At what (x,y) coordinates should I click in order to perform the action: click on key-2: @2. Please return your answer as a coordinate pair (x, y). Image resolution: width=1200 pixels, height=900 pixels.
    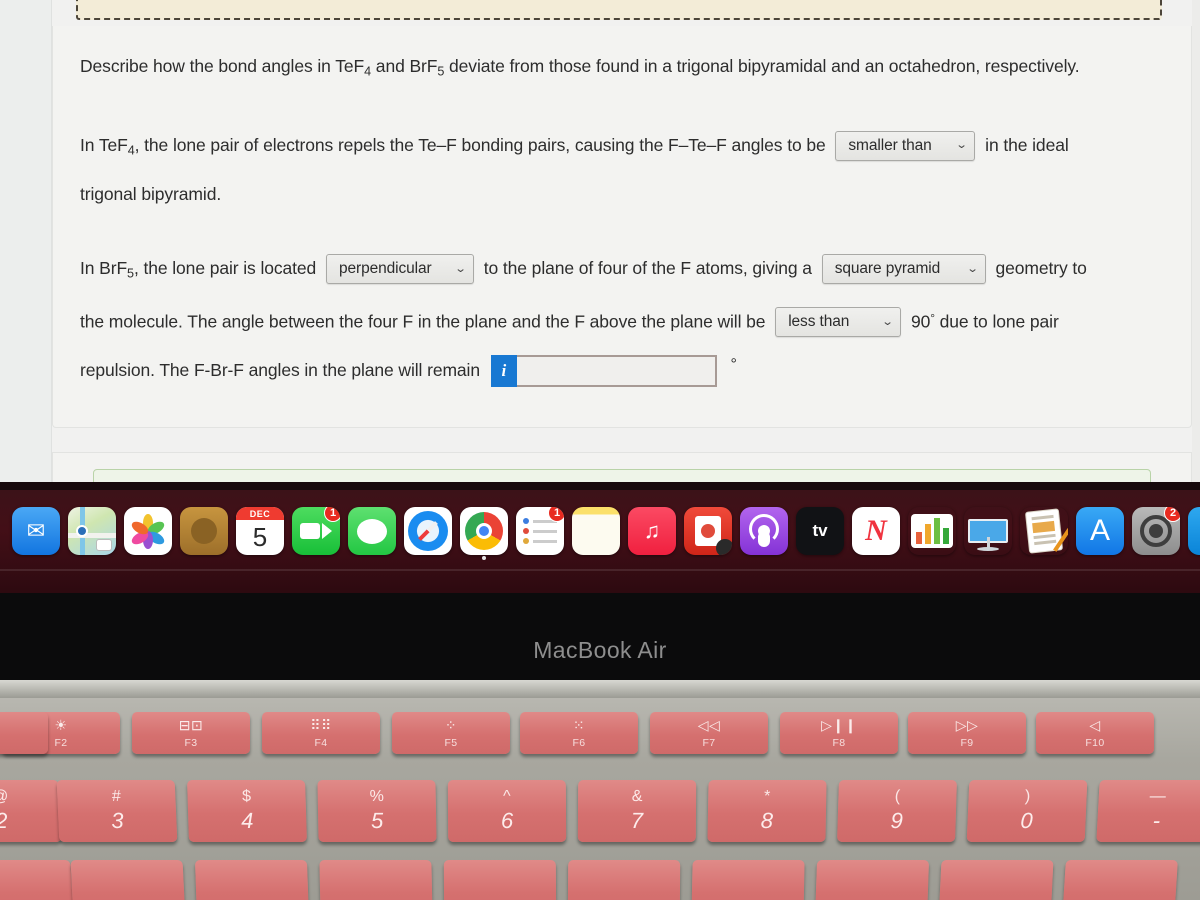
    Looking at the image, I should click on (31, 811).